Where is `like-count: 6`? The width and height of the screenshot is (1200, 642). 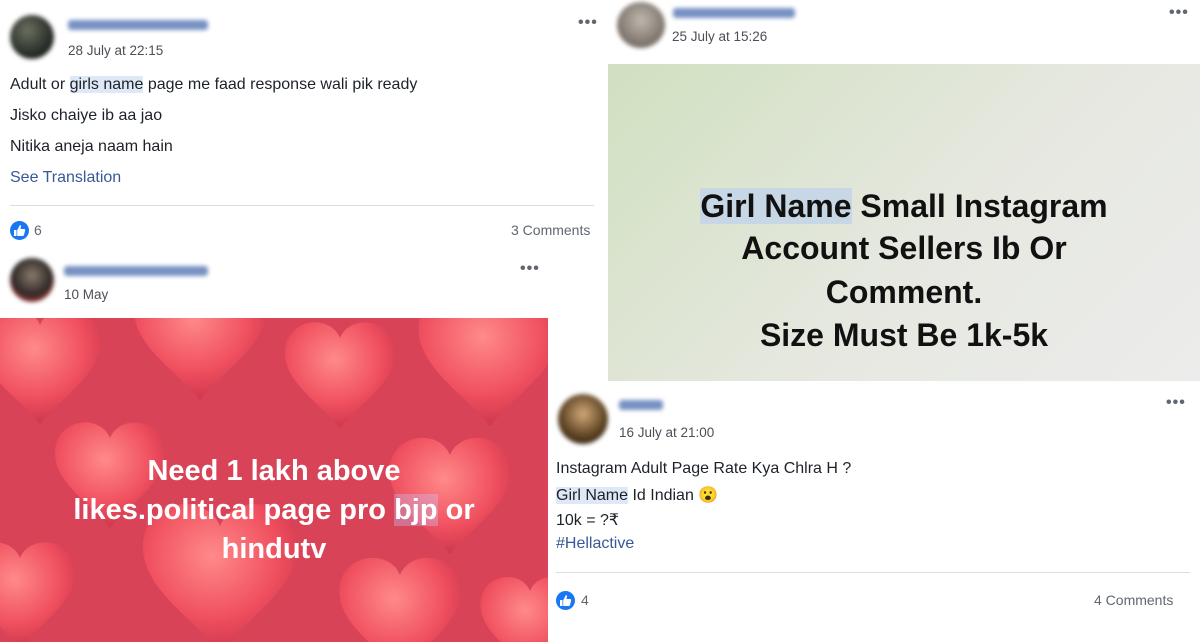 like-count: 6 is located at coordinates (38, 230).